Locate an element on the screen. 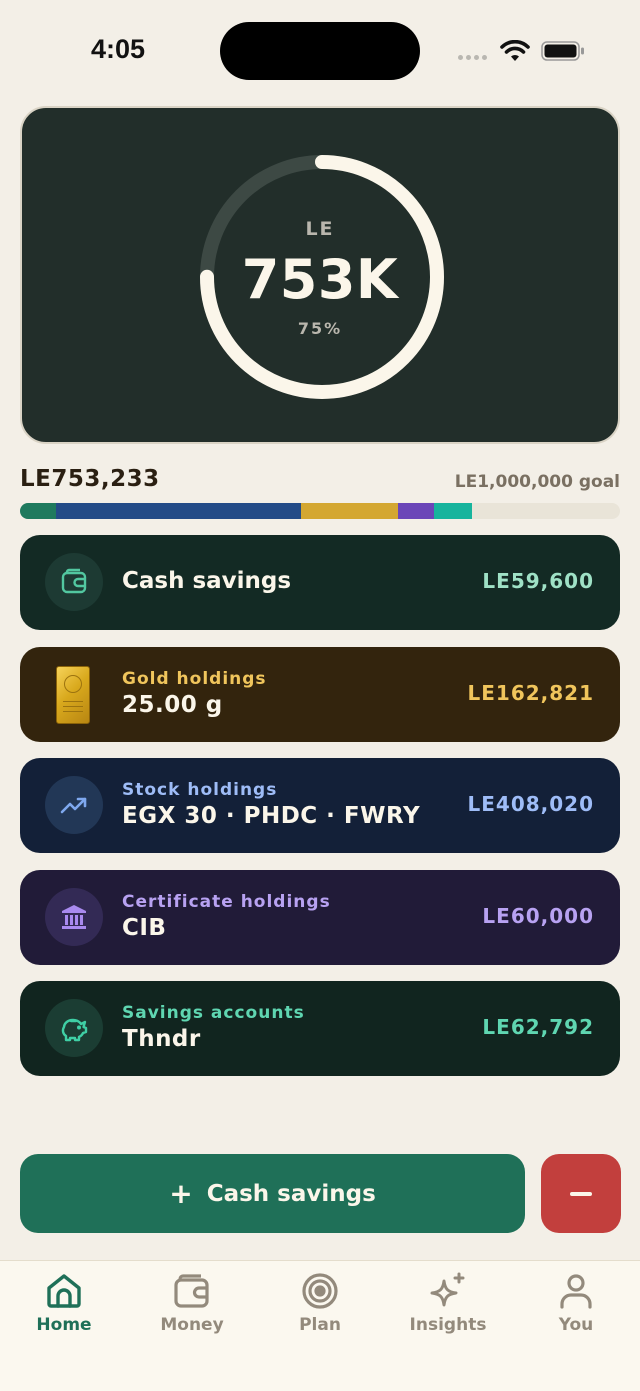 This screenshot has height=1391, width=640. home-icon is located at coordinates (64, 1291).